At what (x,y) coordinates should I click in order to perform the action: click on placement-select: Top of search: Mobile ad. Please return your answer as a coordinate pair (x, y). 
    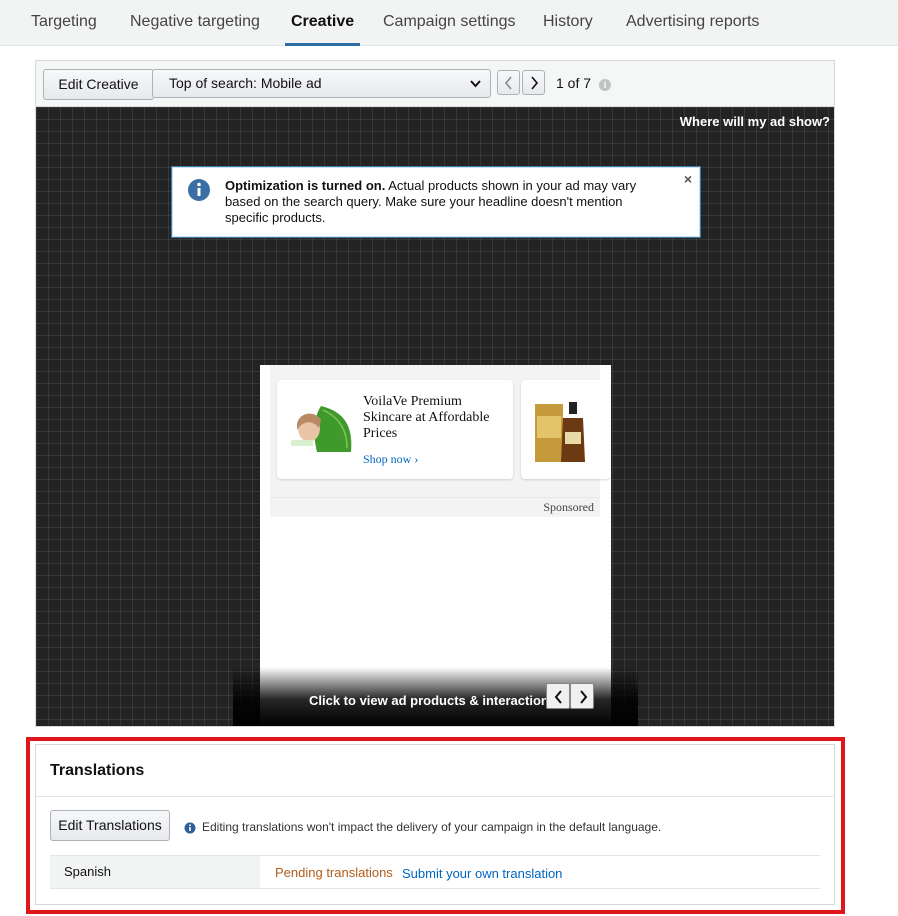
    Looking at the image, I should click on (321, 83).